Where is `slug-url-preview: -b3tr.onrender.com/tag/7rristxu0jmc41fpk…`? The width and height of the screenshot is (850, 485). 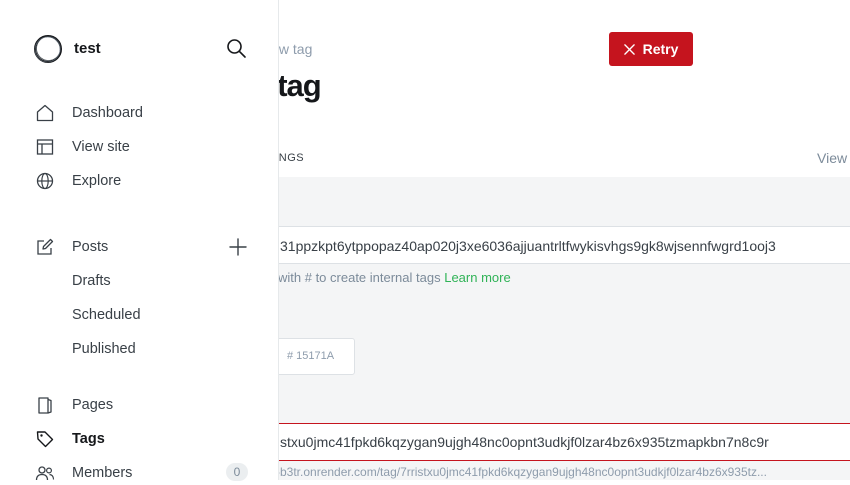 slug-url-preview: -b3tr.onrender.com/tag/7rristxu0jmc41fpk… is located at coordinates (521, 472).